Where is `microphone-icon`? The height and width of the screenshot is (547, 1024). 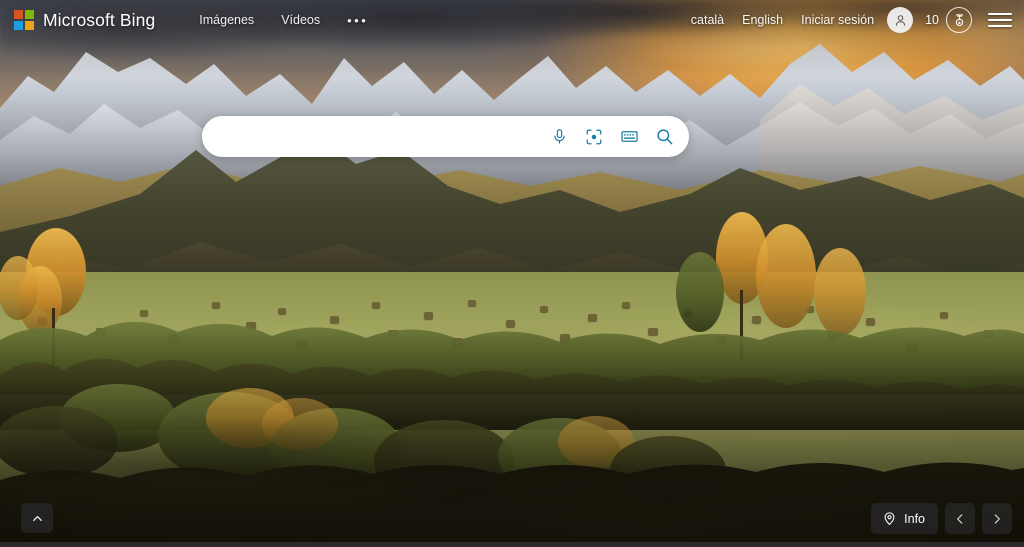 microphone-icon is located at coordinates (559, 137).